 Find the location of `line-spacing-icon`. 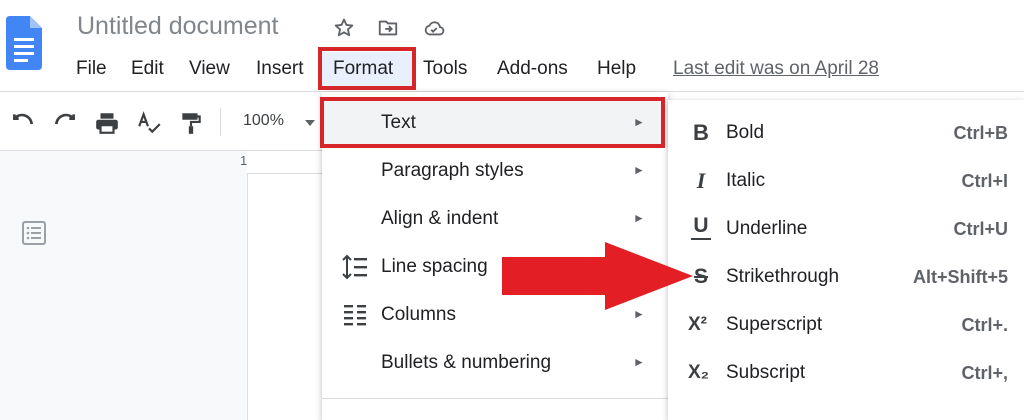

line-spacing-icon is located at coordinates (354, 267).